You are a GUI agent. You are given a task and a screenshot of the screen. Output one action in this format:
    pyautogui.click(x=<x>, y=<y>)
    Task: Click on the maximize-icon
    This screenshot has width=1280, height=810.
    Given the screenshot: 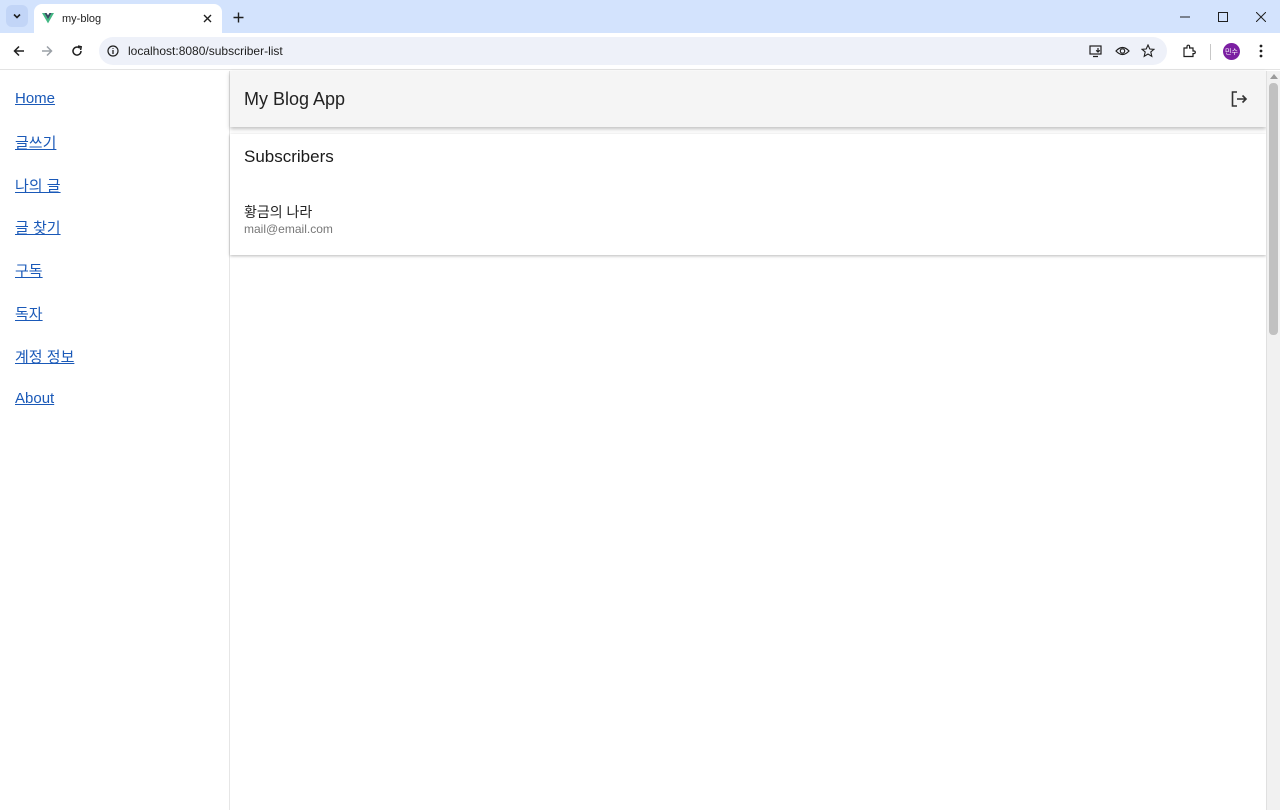 What is the action you would take?
    pyautogui.click(x=1223, y=16)
    